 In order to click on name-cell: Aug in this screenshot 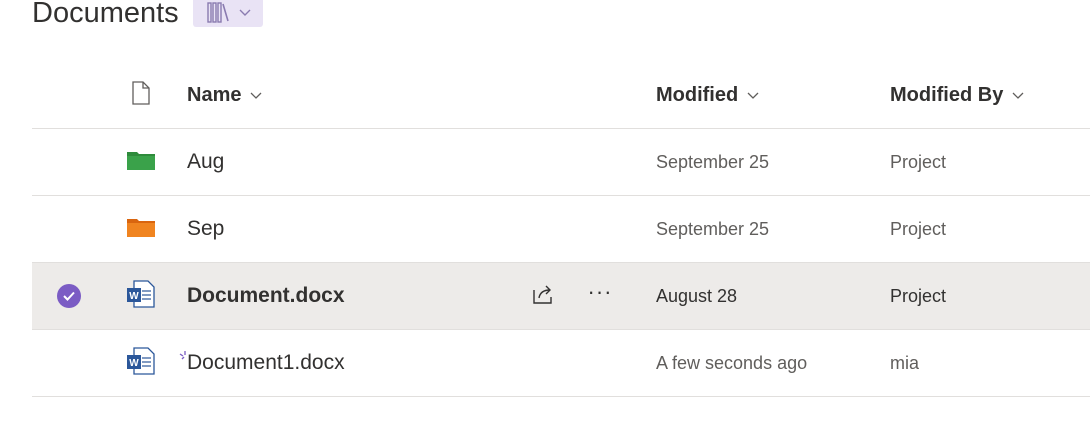, I will do `click(337, 162)`.